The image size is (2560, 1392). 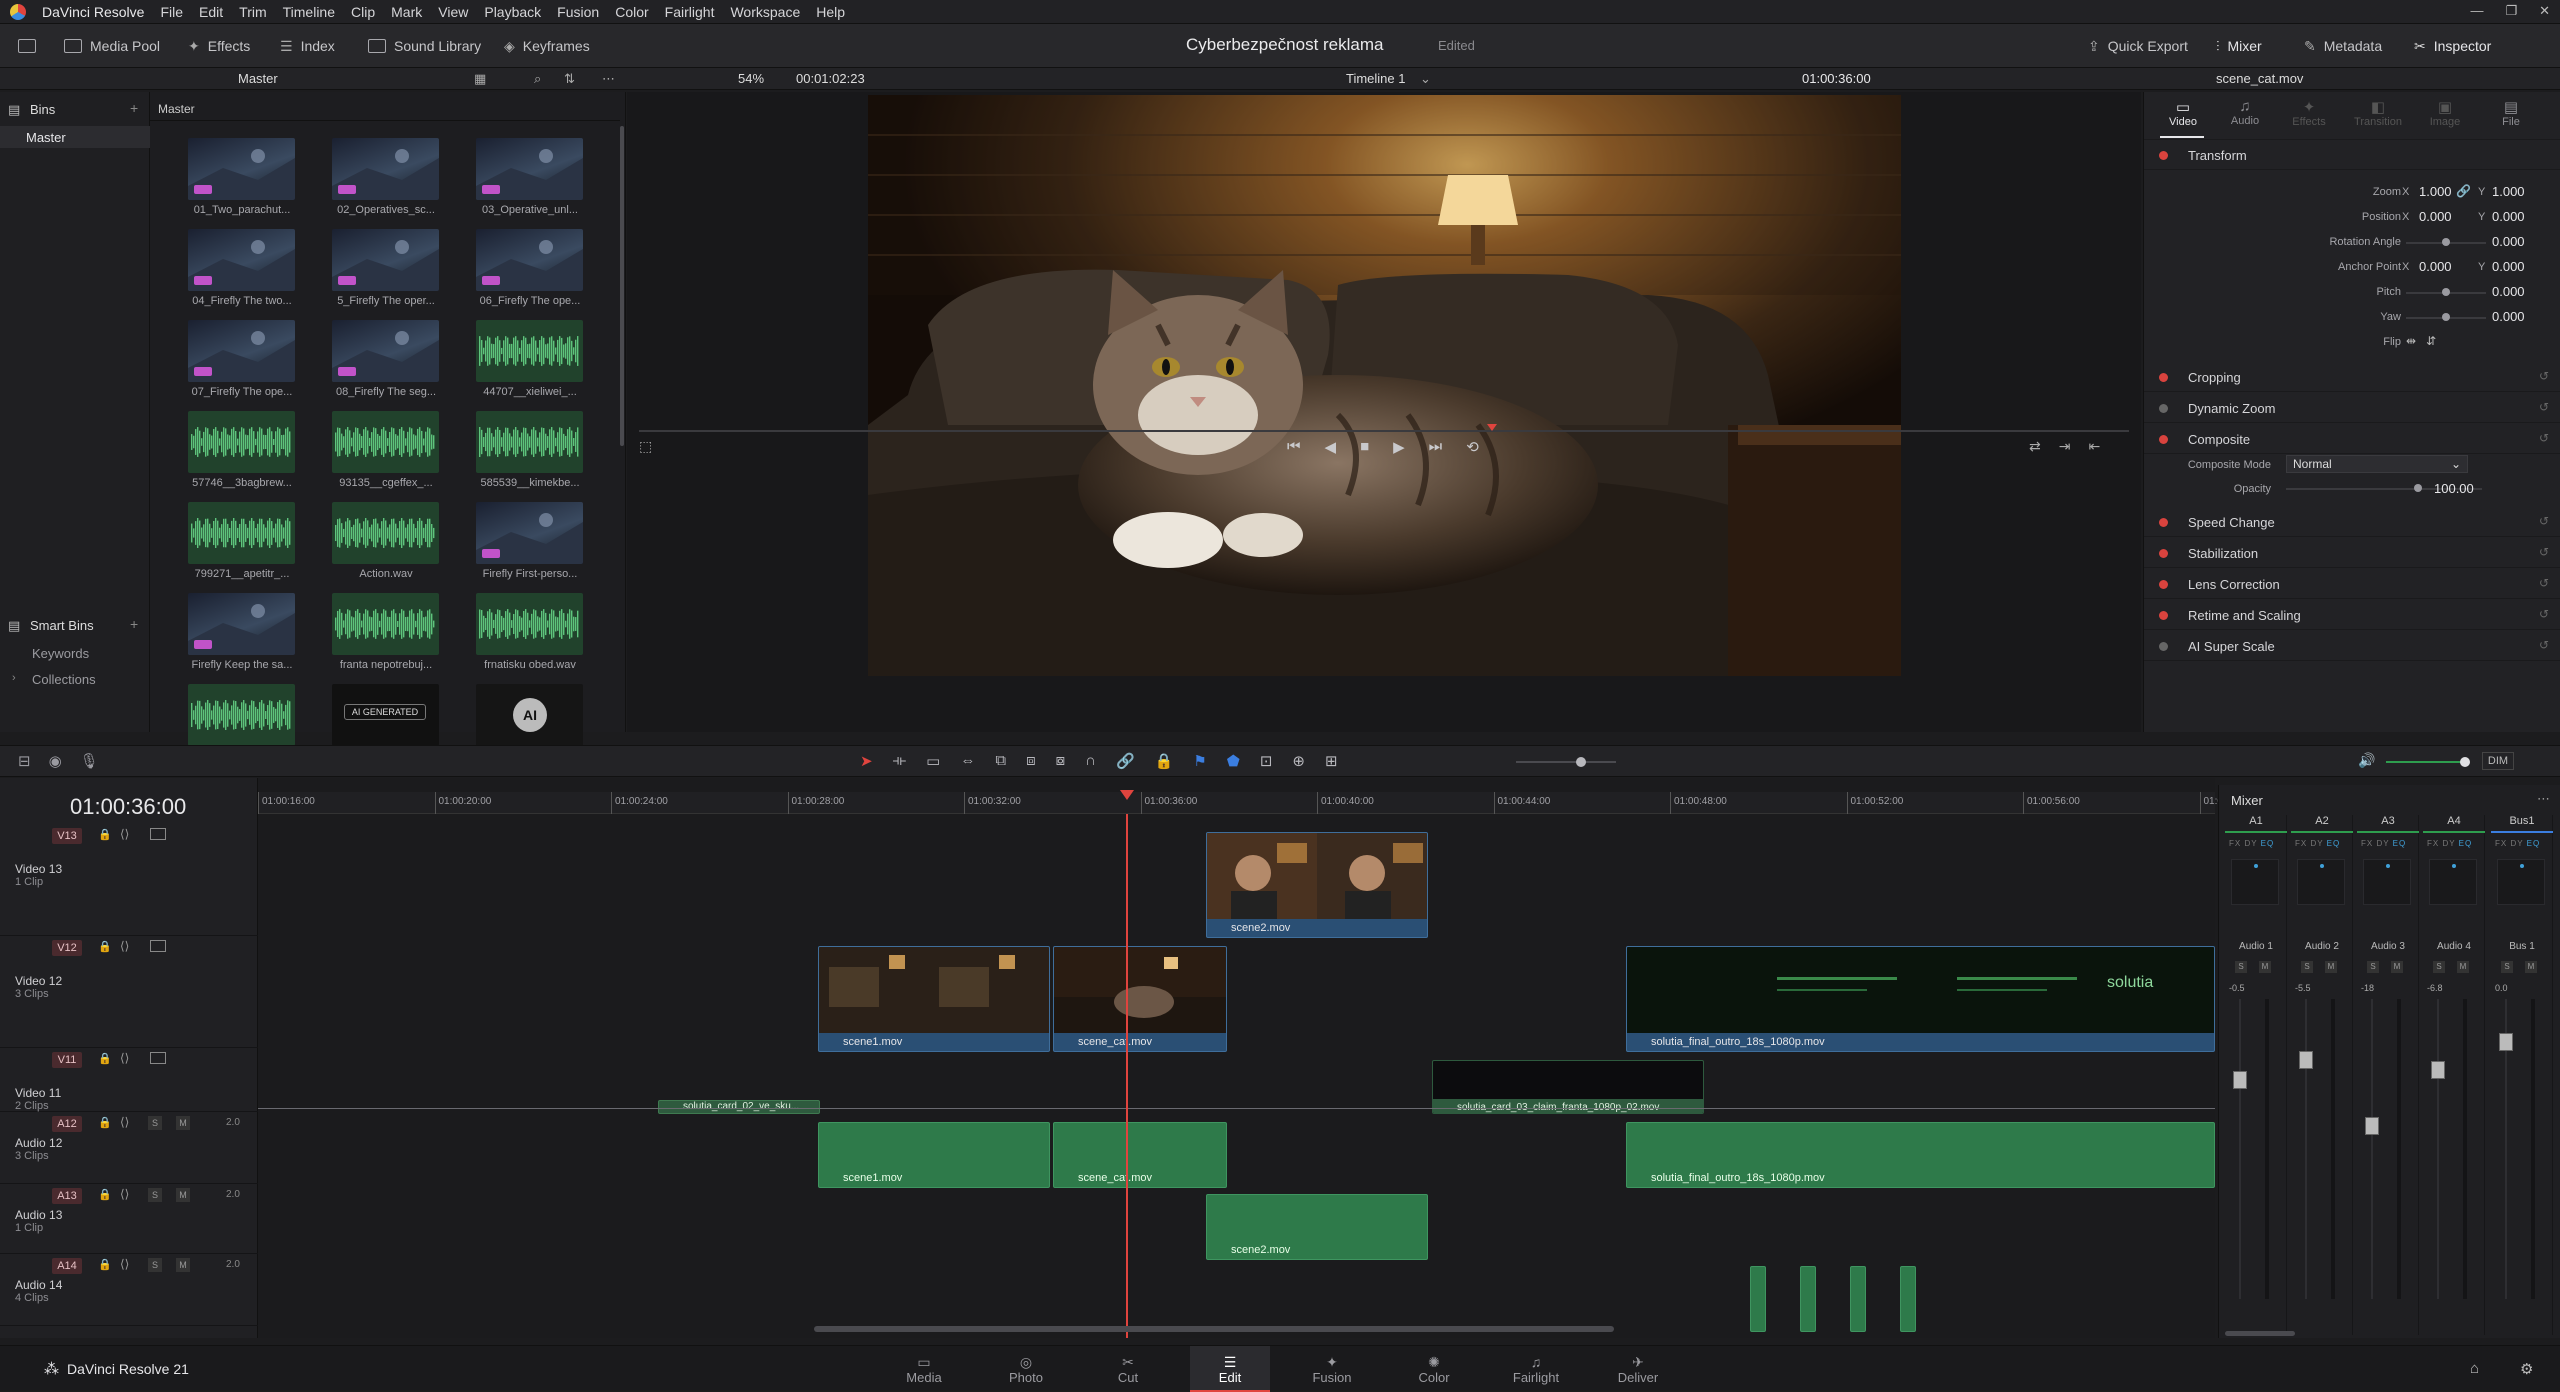 I want to click on metadata-button: ✎ Metadata, so click(x=2343, y=46).